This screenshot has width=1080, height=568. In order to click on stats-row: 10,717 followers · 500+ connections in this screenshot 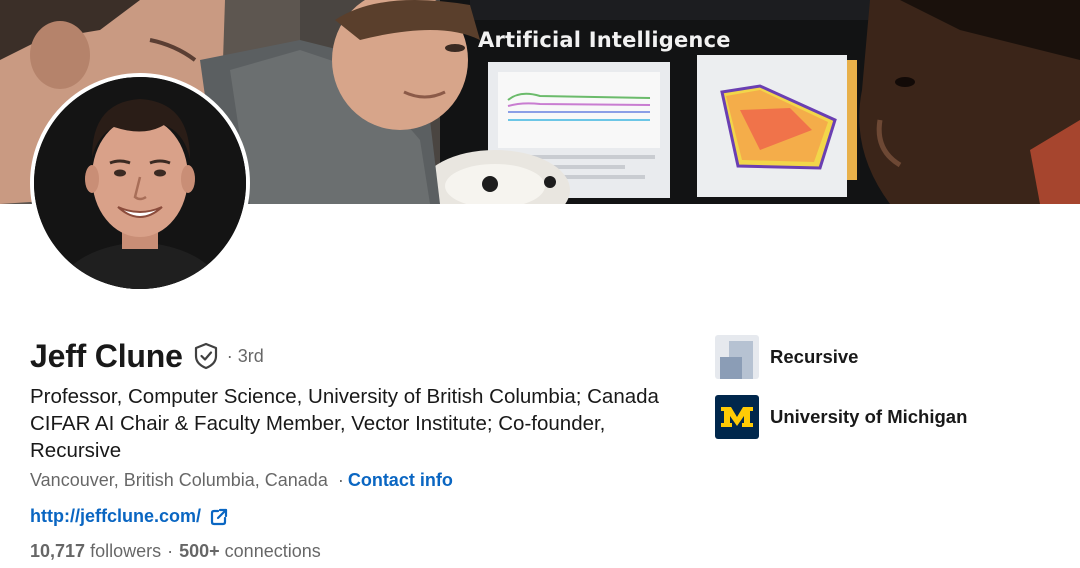, I will do `click(175, 551)`.